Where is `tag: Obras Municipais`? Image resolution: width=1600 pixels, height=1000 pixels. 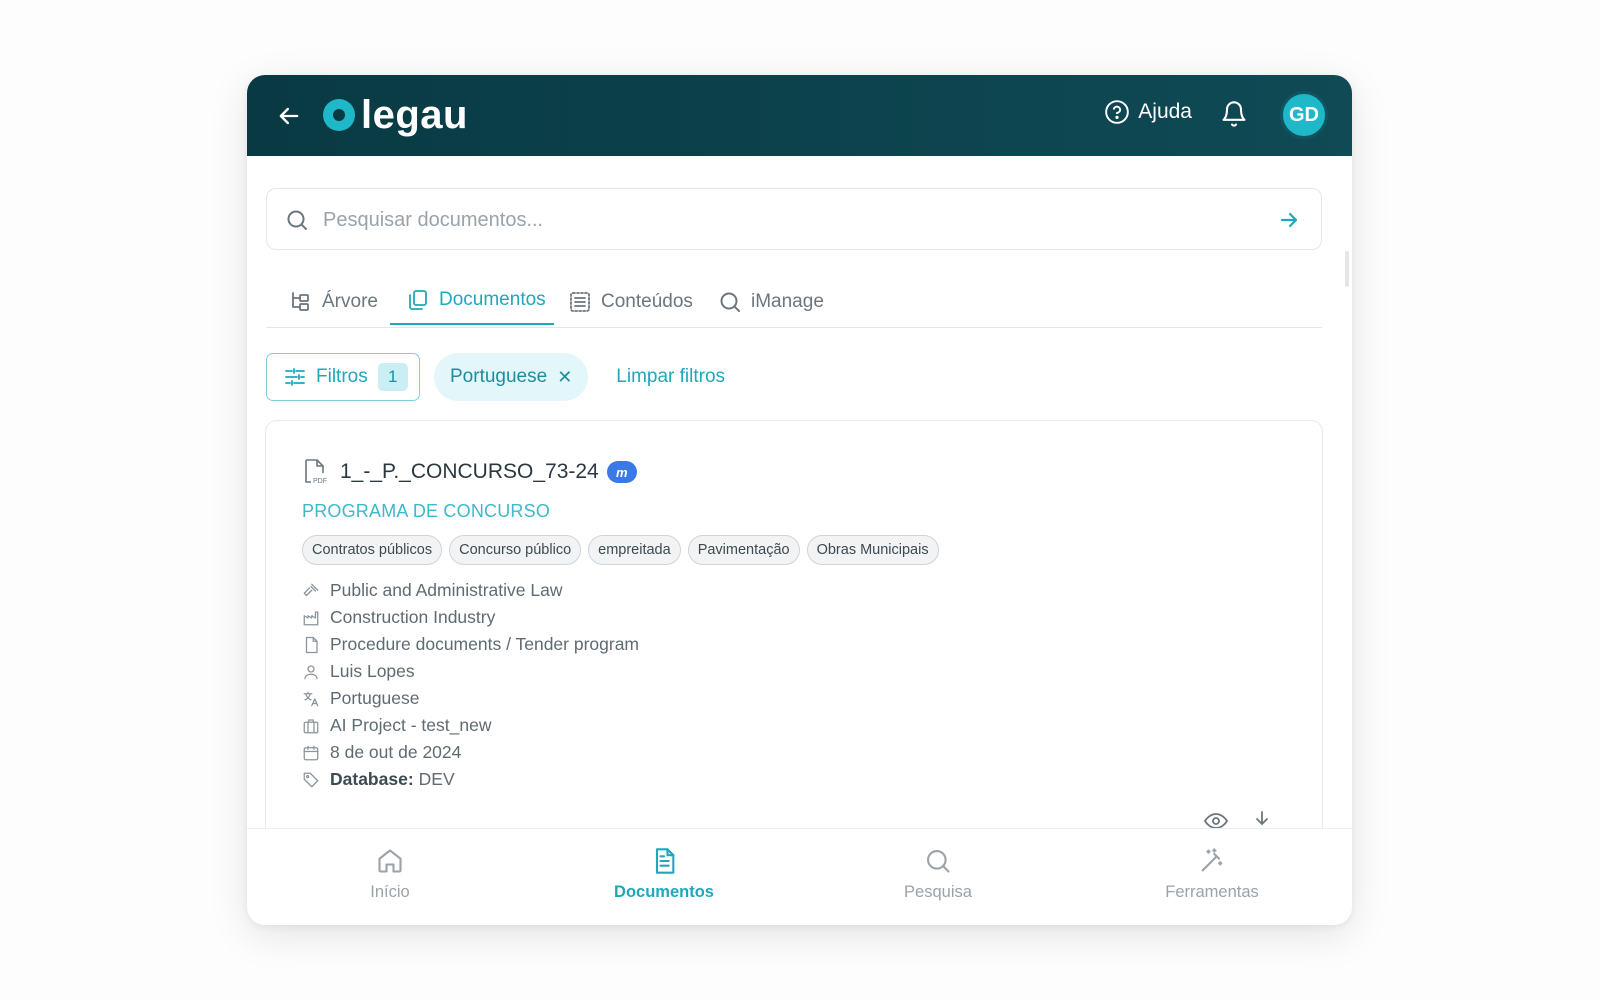
tag: Obras Municipais is located at coordinates (872, 550).